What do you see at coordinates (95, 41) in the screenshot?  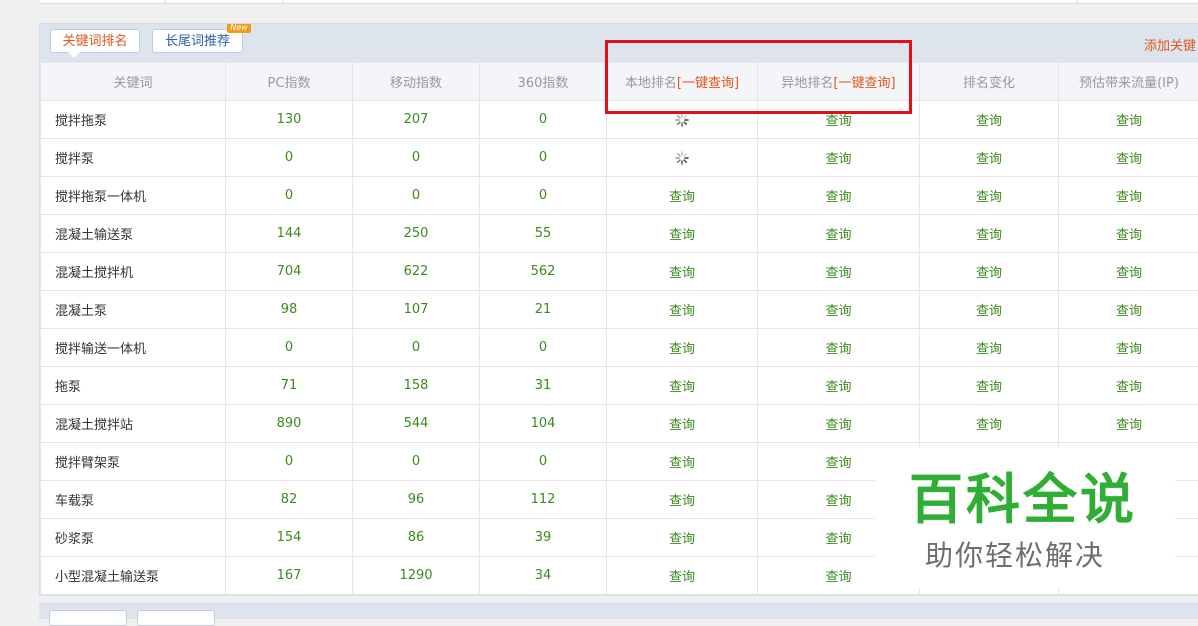 I see `tab-keyword-ranking: 关键词排名` at bounding box center [95, 41].